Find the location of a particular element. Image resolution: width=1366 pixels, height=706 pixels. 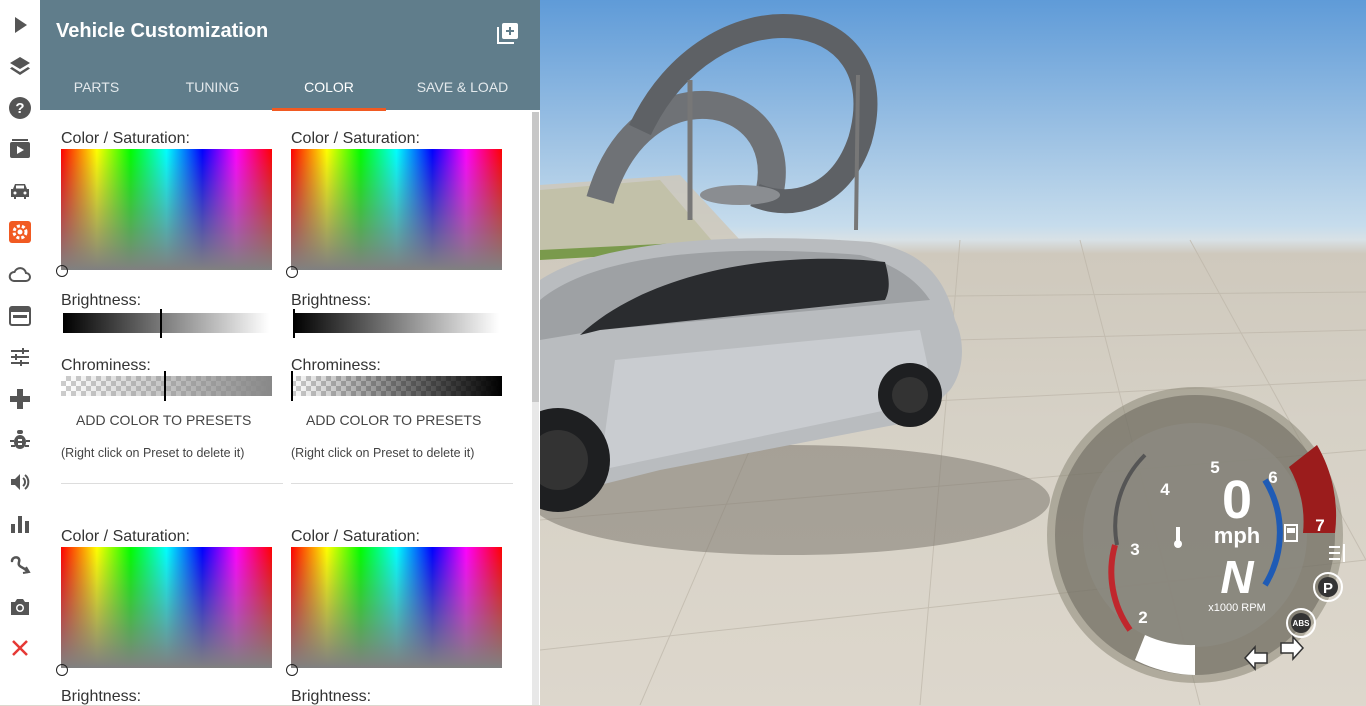

bug-icon is located at coordinates (20, 440).